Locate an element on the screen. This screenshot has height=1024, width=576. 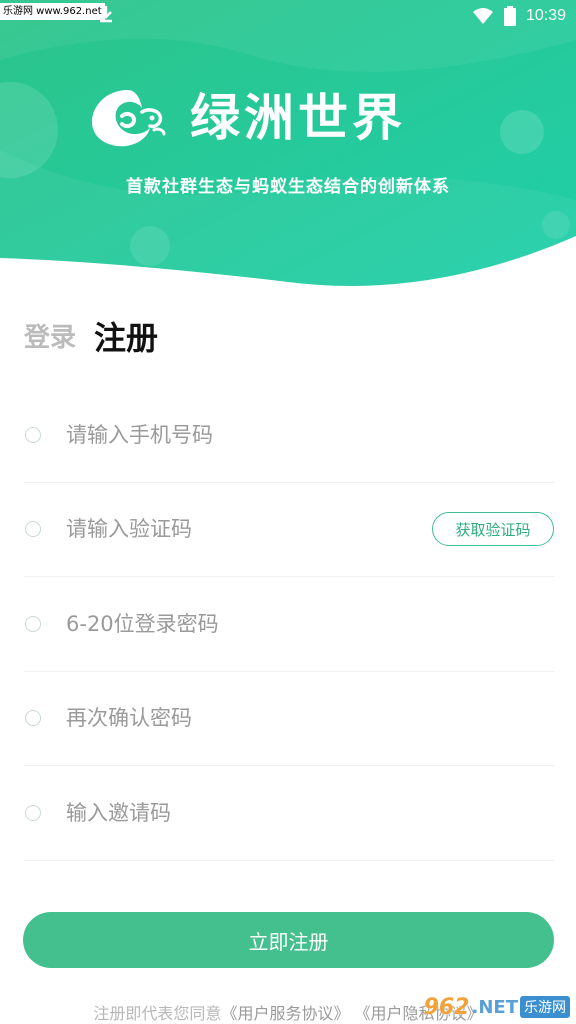
watermark-domain: .NET is located at coordinates (494, 1007).